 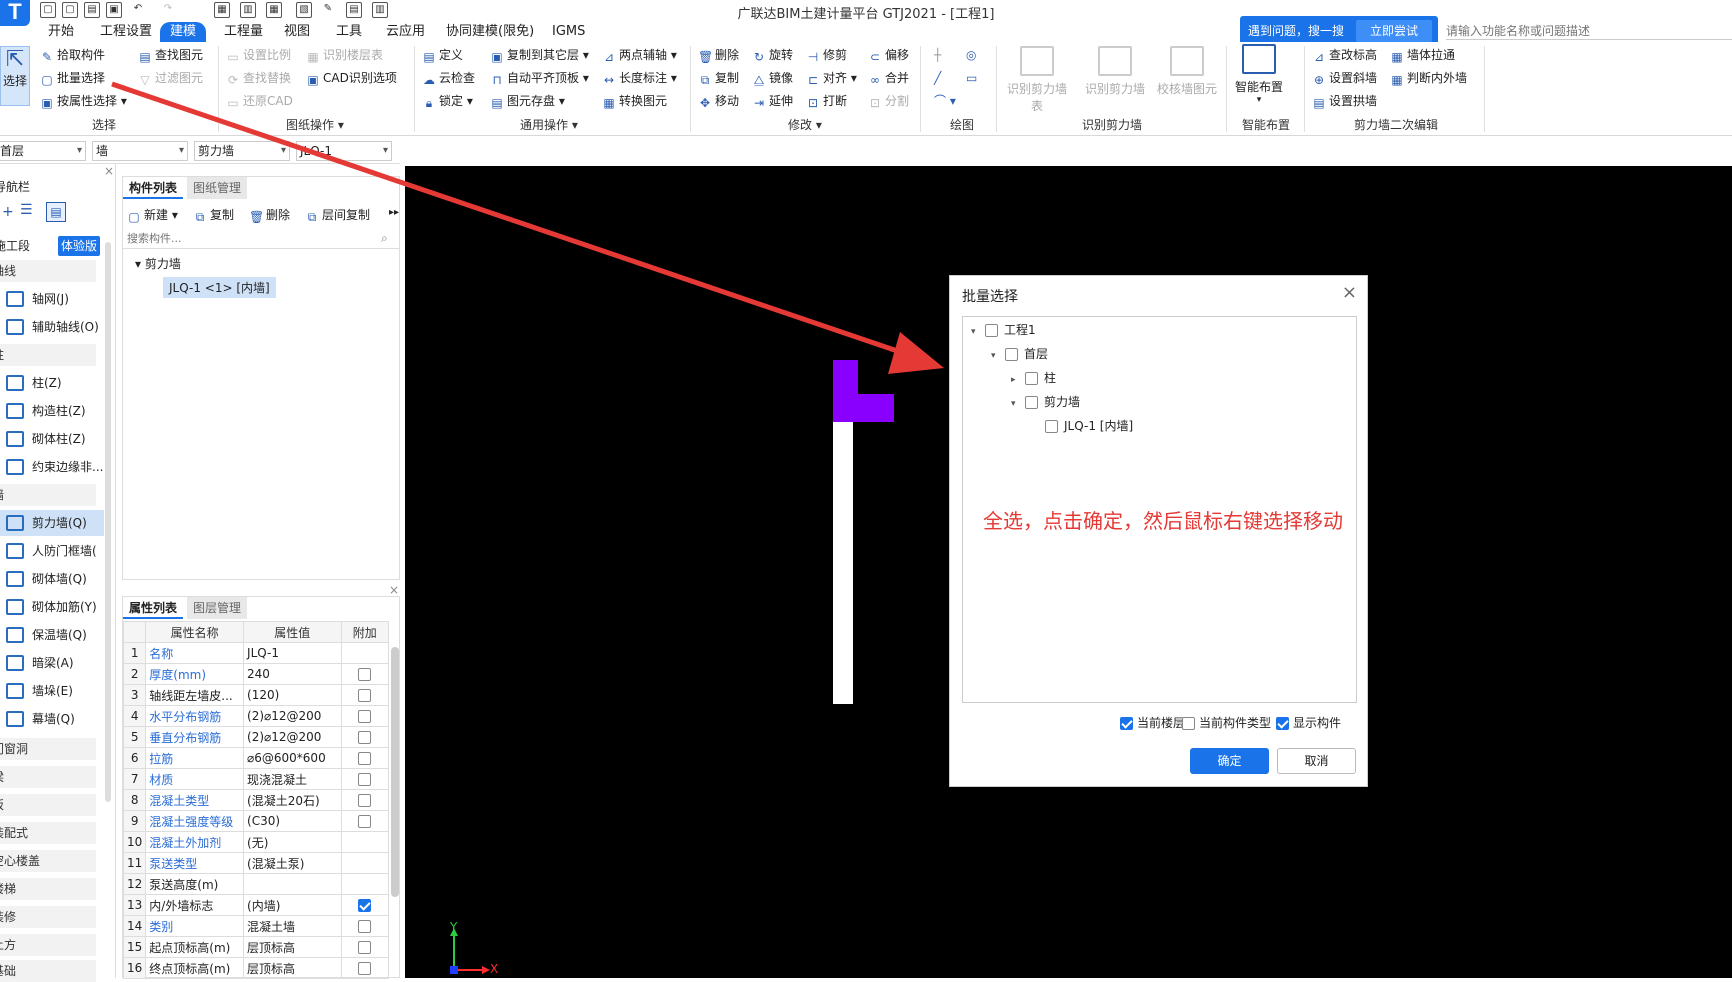 What do you see at coordinates (217, 608) in the screenshot?
I see `tab-layer-management: 图层管理` at bounding box center [217, 608].